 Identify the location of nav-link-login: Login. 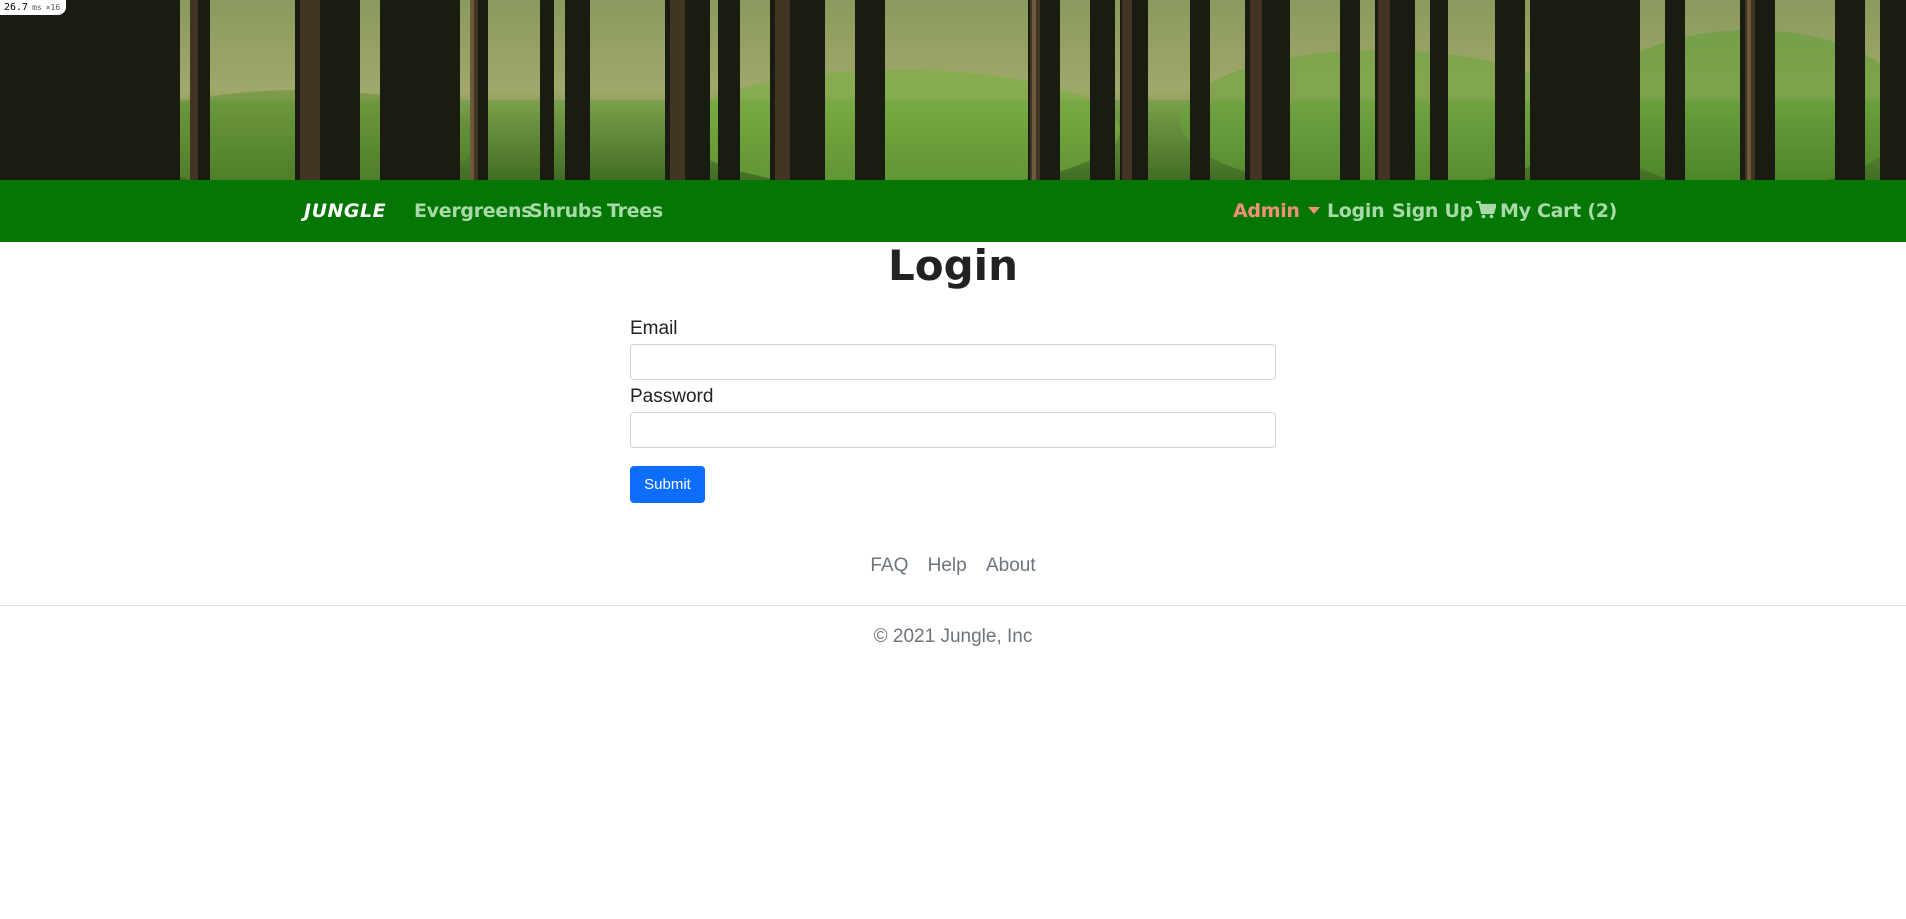
(1356, 211).